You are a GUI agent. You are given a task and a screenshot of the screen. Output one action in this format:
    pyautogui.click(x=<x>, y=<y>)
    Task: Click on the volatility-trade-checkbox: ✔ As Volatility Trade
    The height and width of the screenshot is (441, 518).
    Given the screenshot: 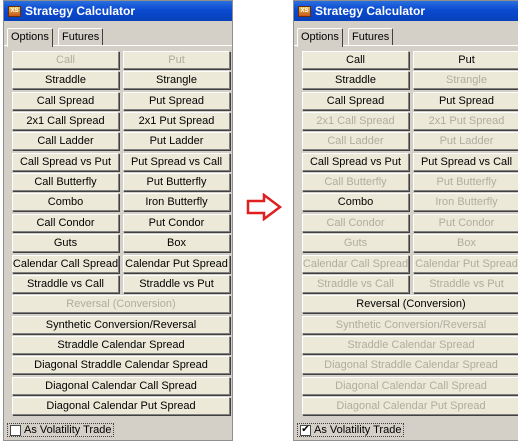 What is the action you would take?
    pyautogui.click(x=351, y=430)
    